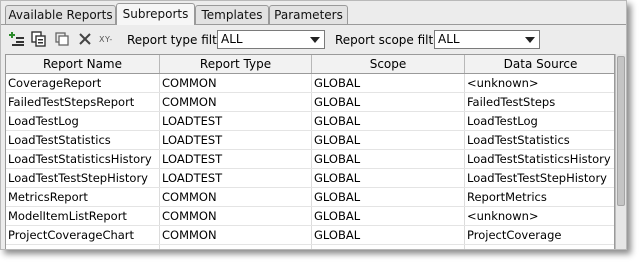  I want to click on copy-icon, so click(39, 39).